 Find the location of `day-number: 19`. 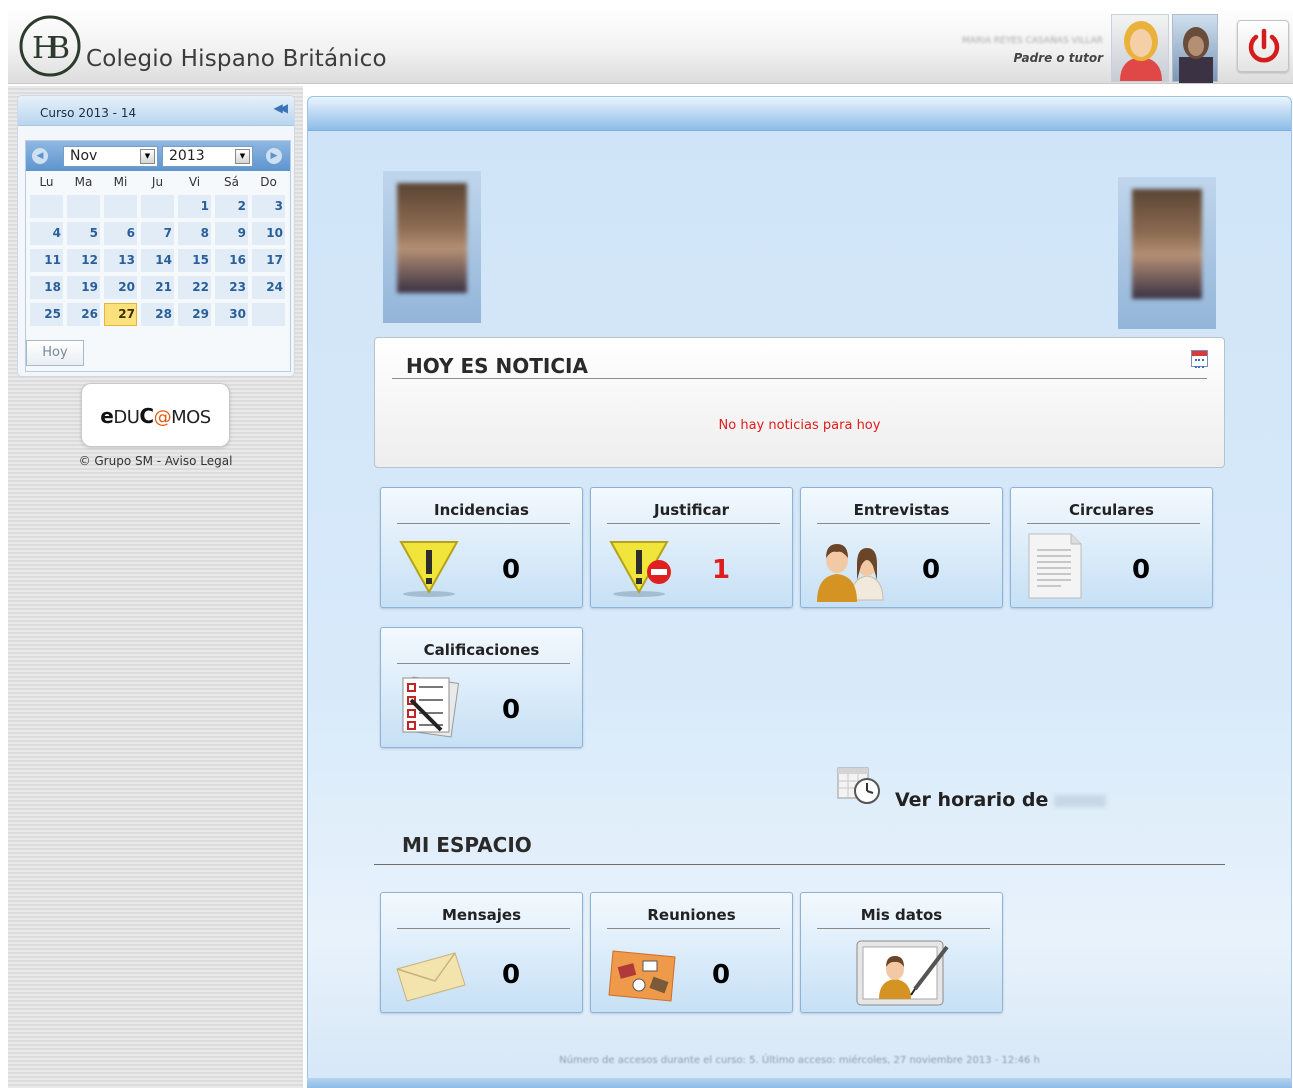

day-number: 19 is located at coordinates (89, 287).